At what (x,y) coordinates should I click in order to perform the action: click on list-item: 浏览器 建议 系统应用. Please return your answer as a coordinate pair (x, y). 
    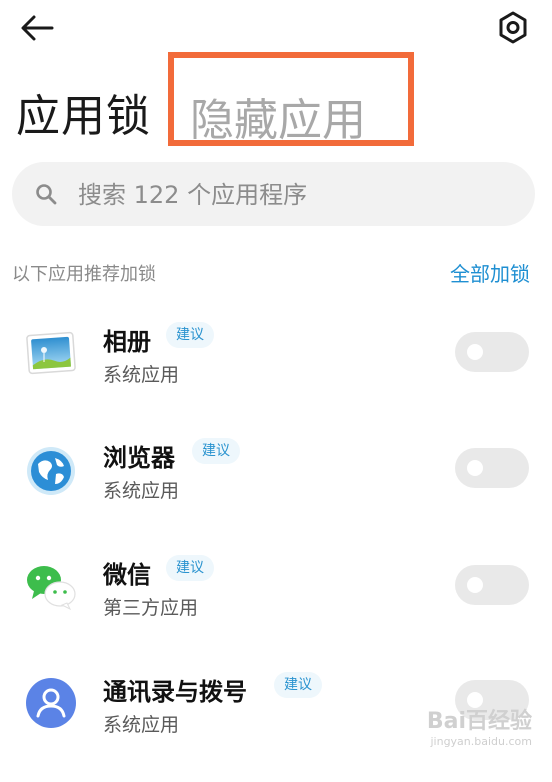
    Looking at the image, I should click on (276, 493).